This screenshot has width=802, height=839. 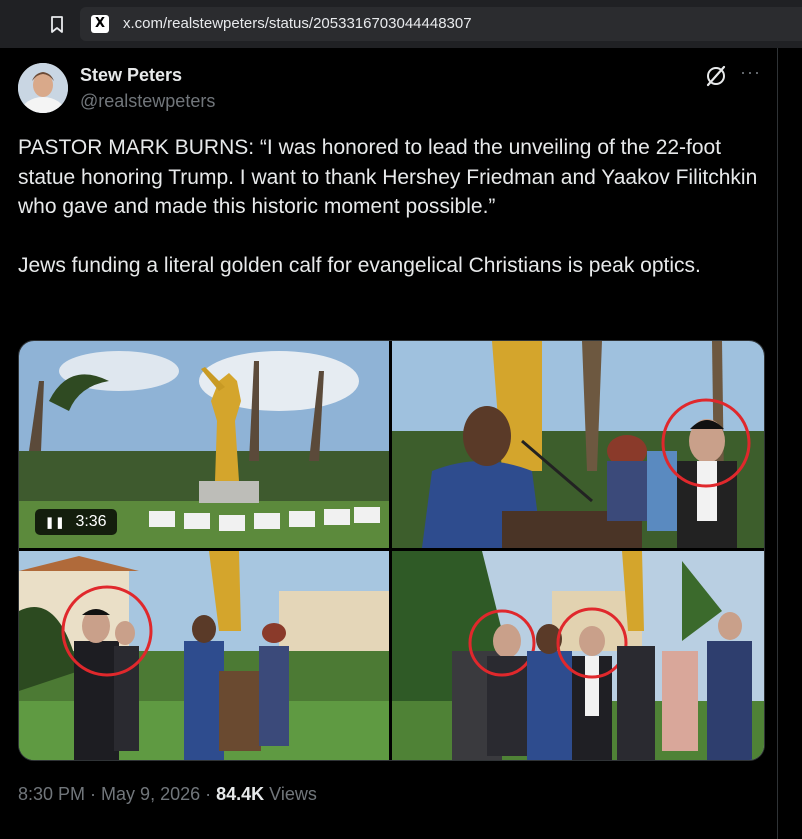 I want to click on pause-icon: ❚❚, so click(x=55, y=523).